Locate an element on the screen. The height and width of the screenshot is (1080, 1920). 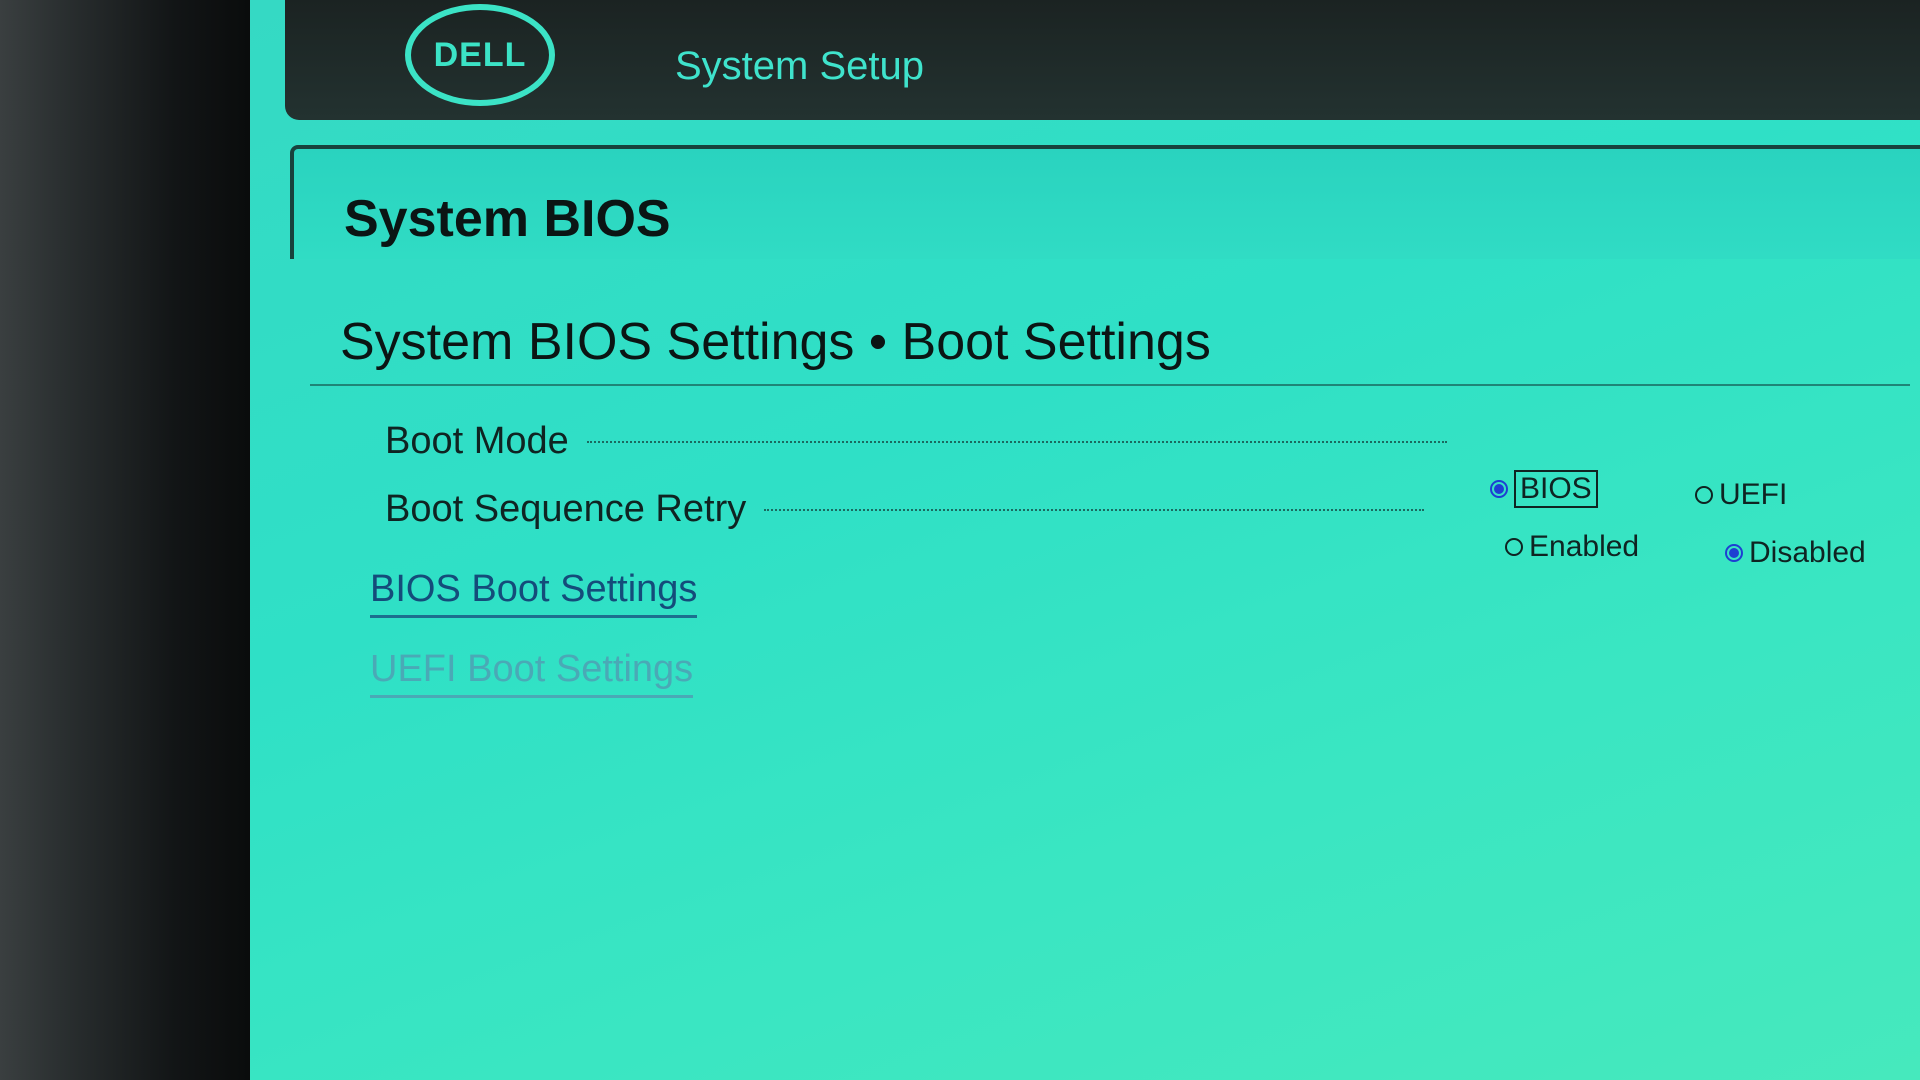
setting-label-boot-mode: Boot Mode is located at coordinates (477, 441).